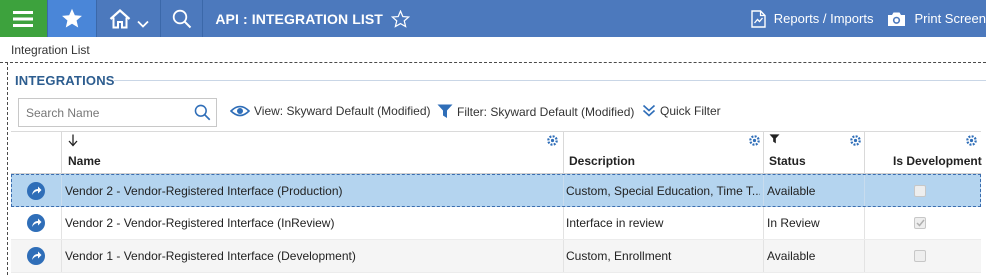 The width and height of the screenshot is (986, 275). I want to click on cell-description: Interface in review, so click(615, 223).